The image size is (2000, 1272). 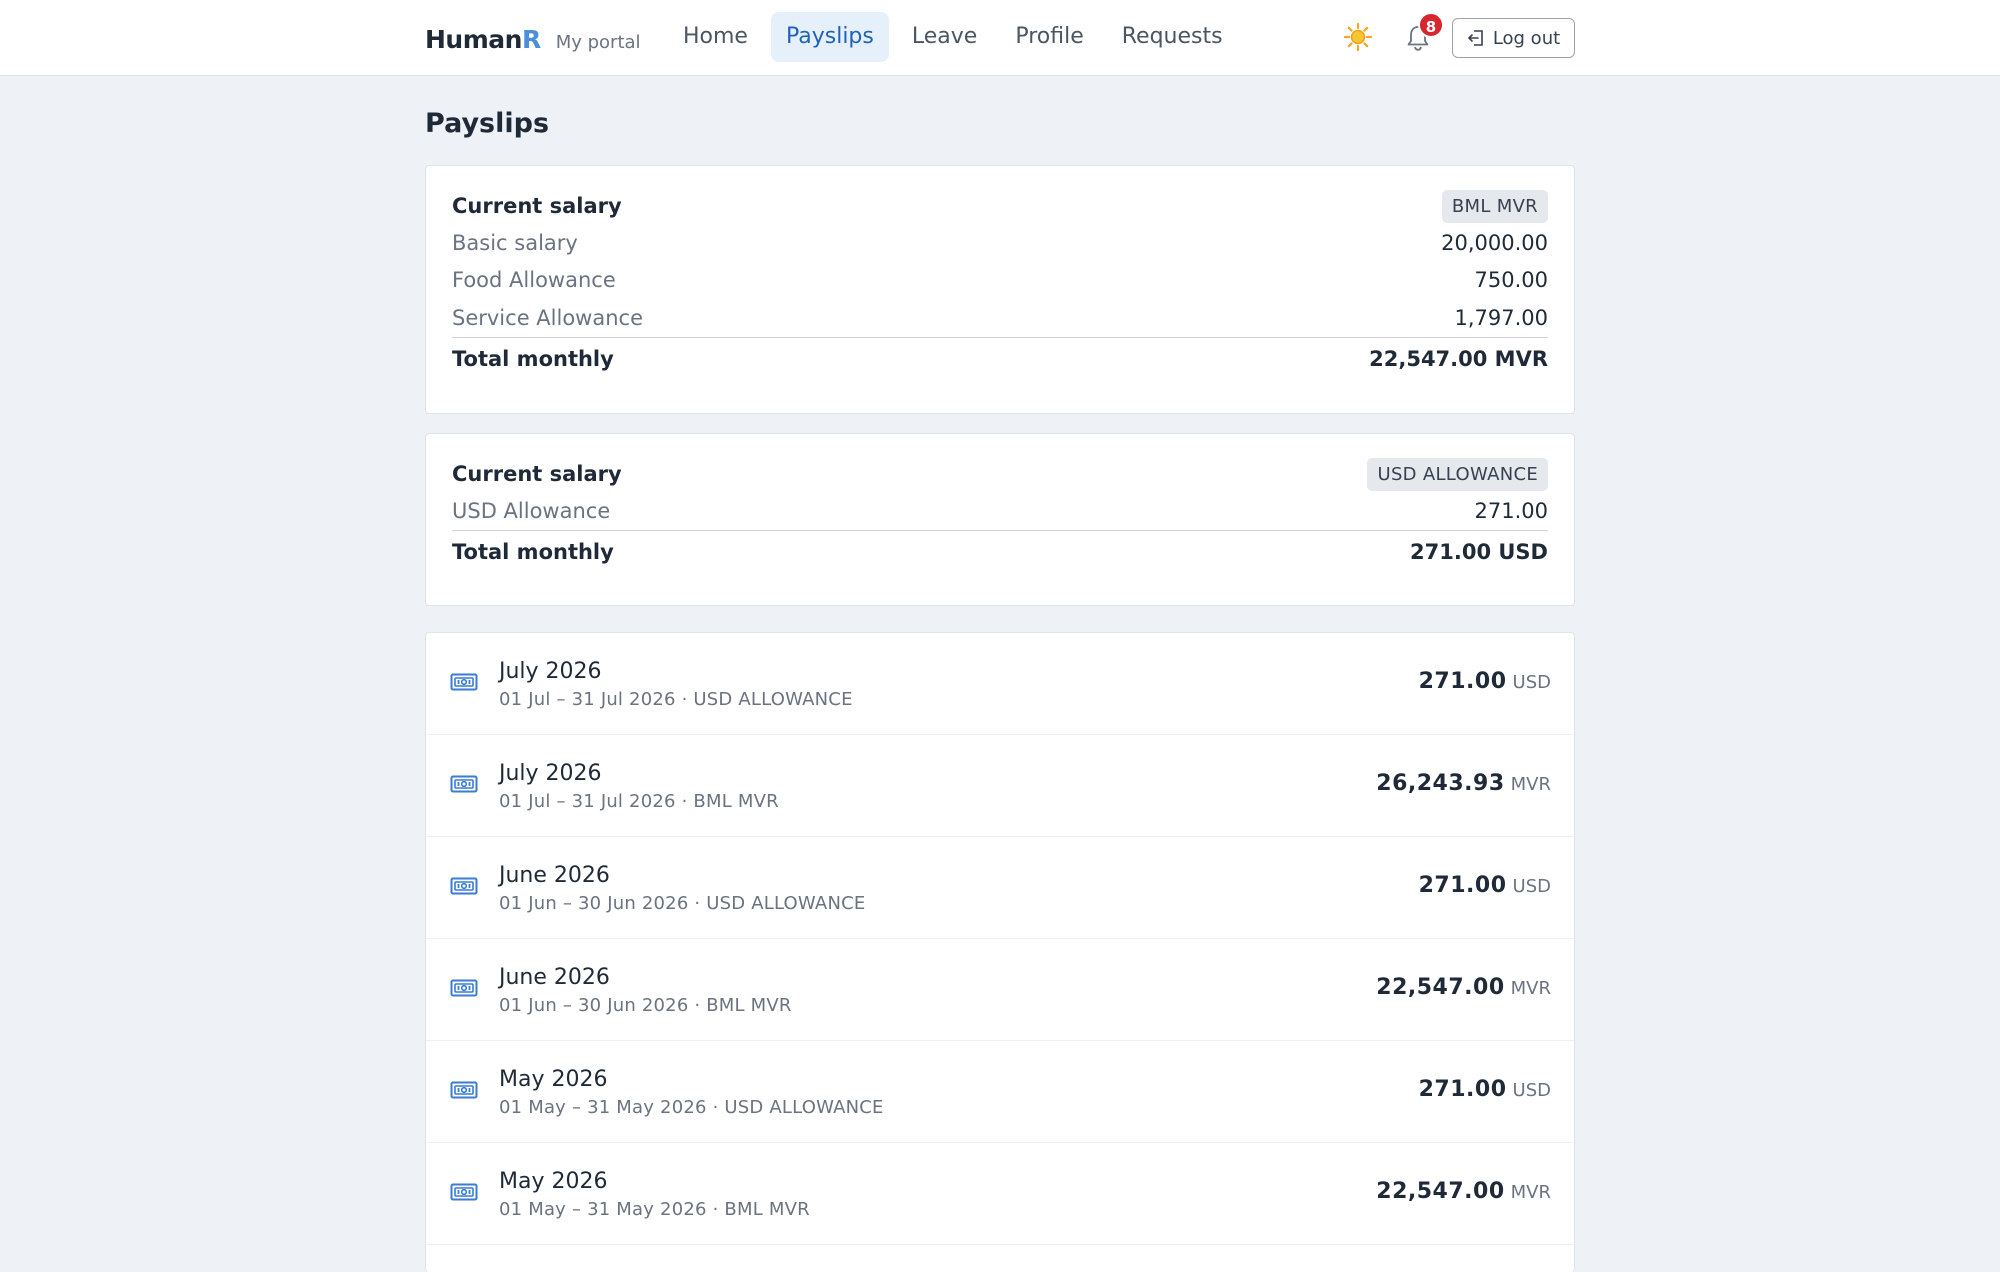 What do you see at coordinates (483, 39) in the screenshot?
I see `brand-name: HumanR` at bounding box center [483, 39].